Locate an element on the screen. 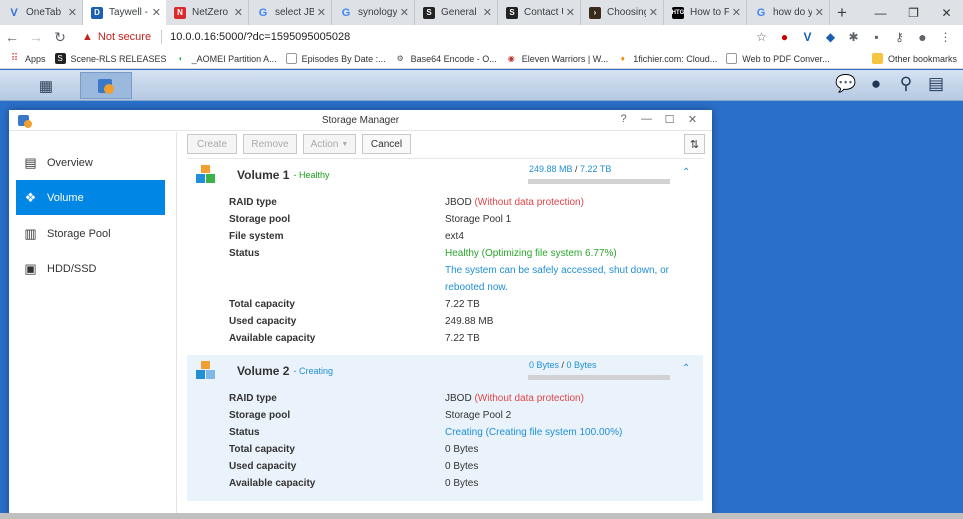 The width and height of the screenshot is (963, 519). hdd-icon: ▣ is located at coordinates (30, 268).